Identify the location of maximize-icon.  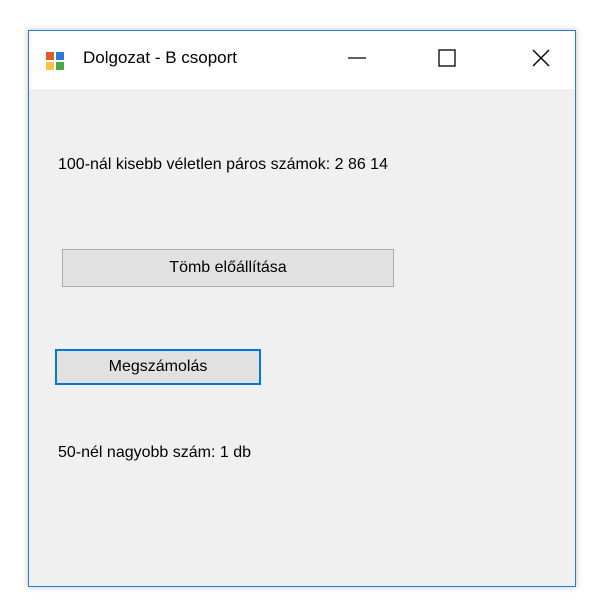
(447, 60).